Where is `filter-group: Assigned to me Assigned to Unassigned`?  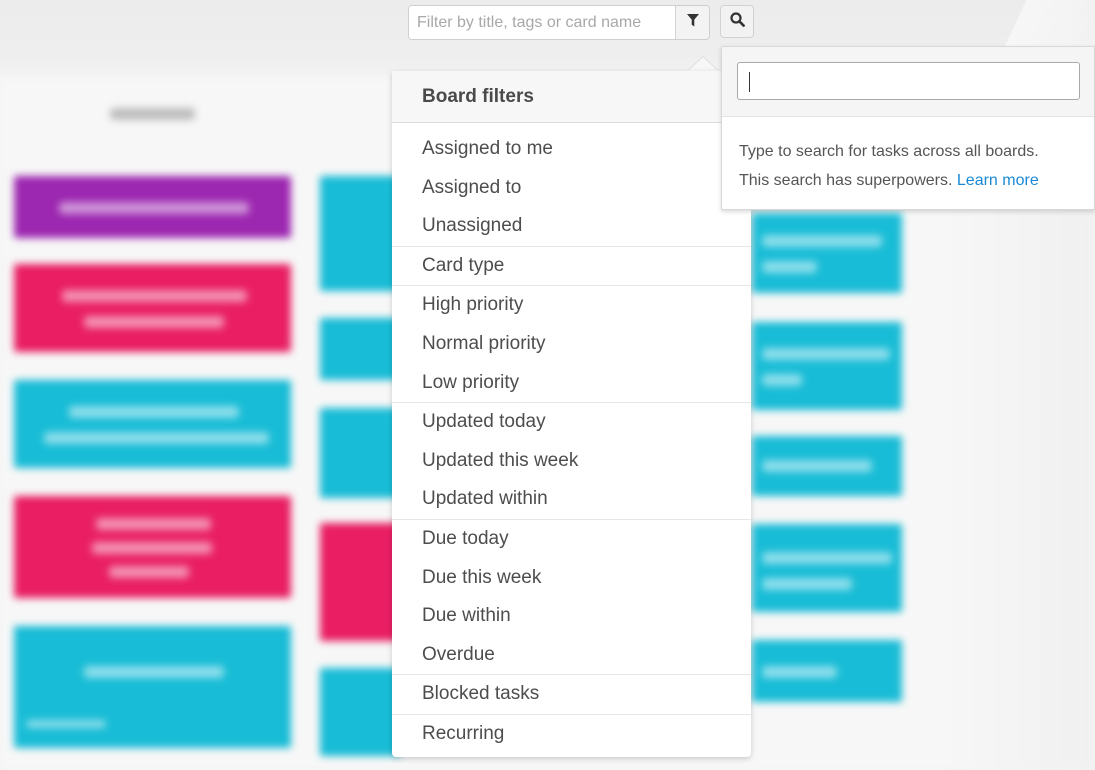
filter-group: Assigned to me Assigned to Unassigned is located at coordinates (571, 188).